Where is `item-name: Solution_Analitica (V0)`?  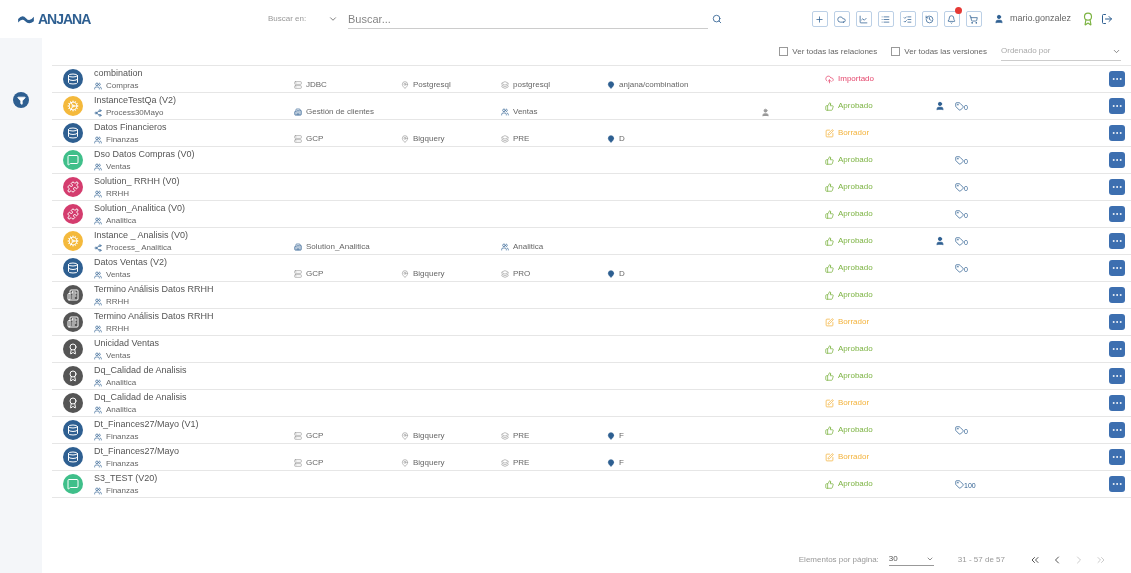 item-name: Solution_Analitica (V0) is located at coordinates (194, 208).